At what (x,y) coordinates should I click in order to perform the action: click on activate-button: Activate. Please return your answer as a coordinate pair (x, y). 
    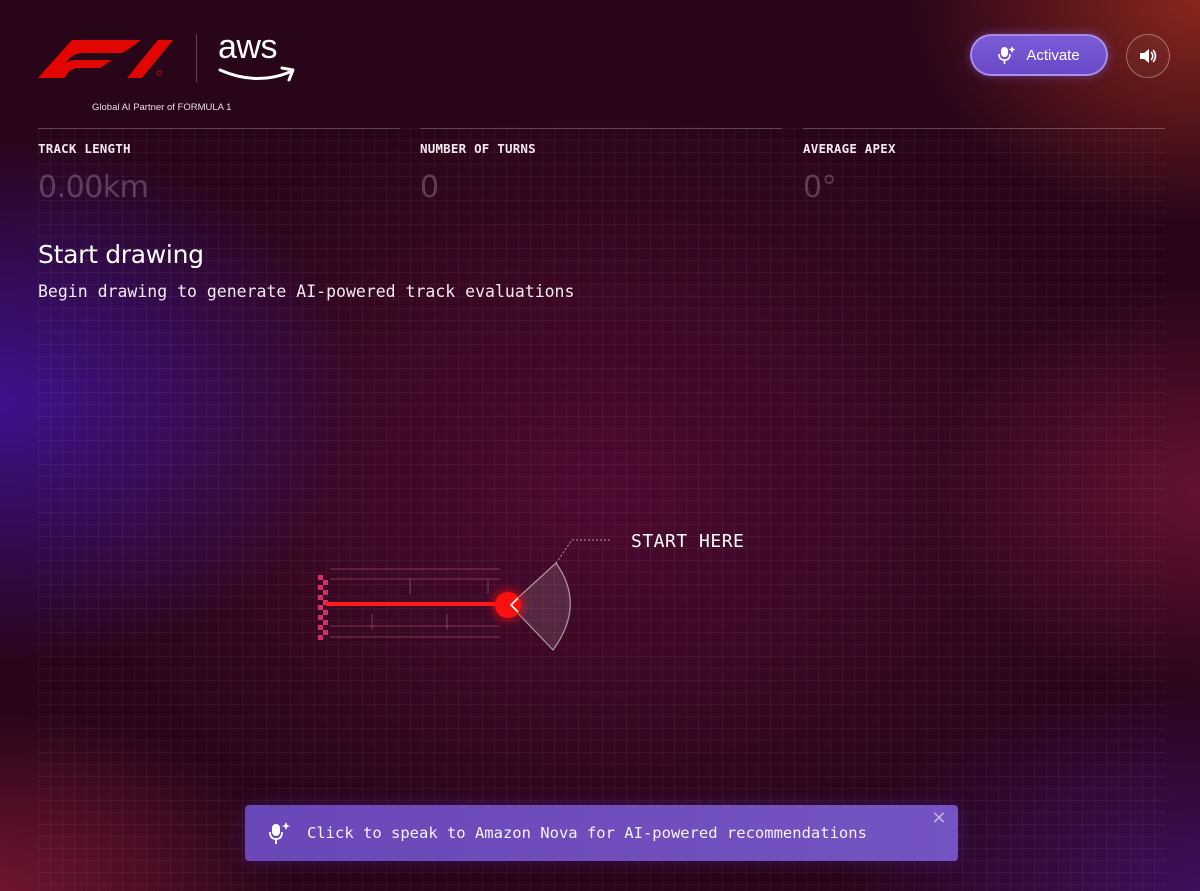
    Looking at the image, I should click on (1039, 55).